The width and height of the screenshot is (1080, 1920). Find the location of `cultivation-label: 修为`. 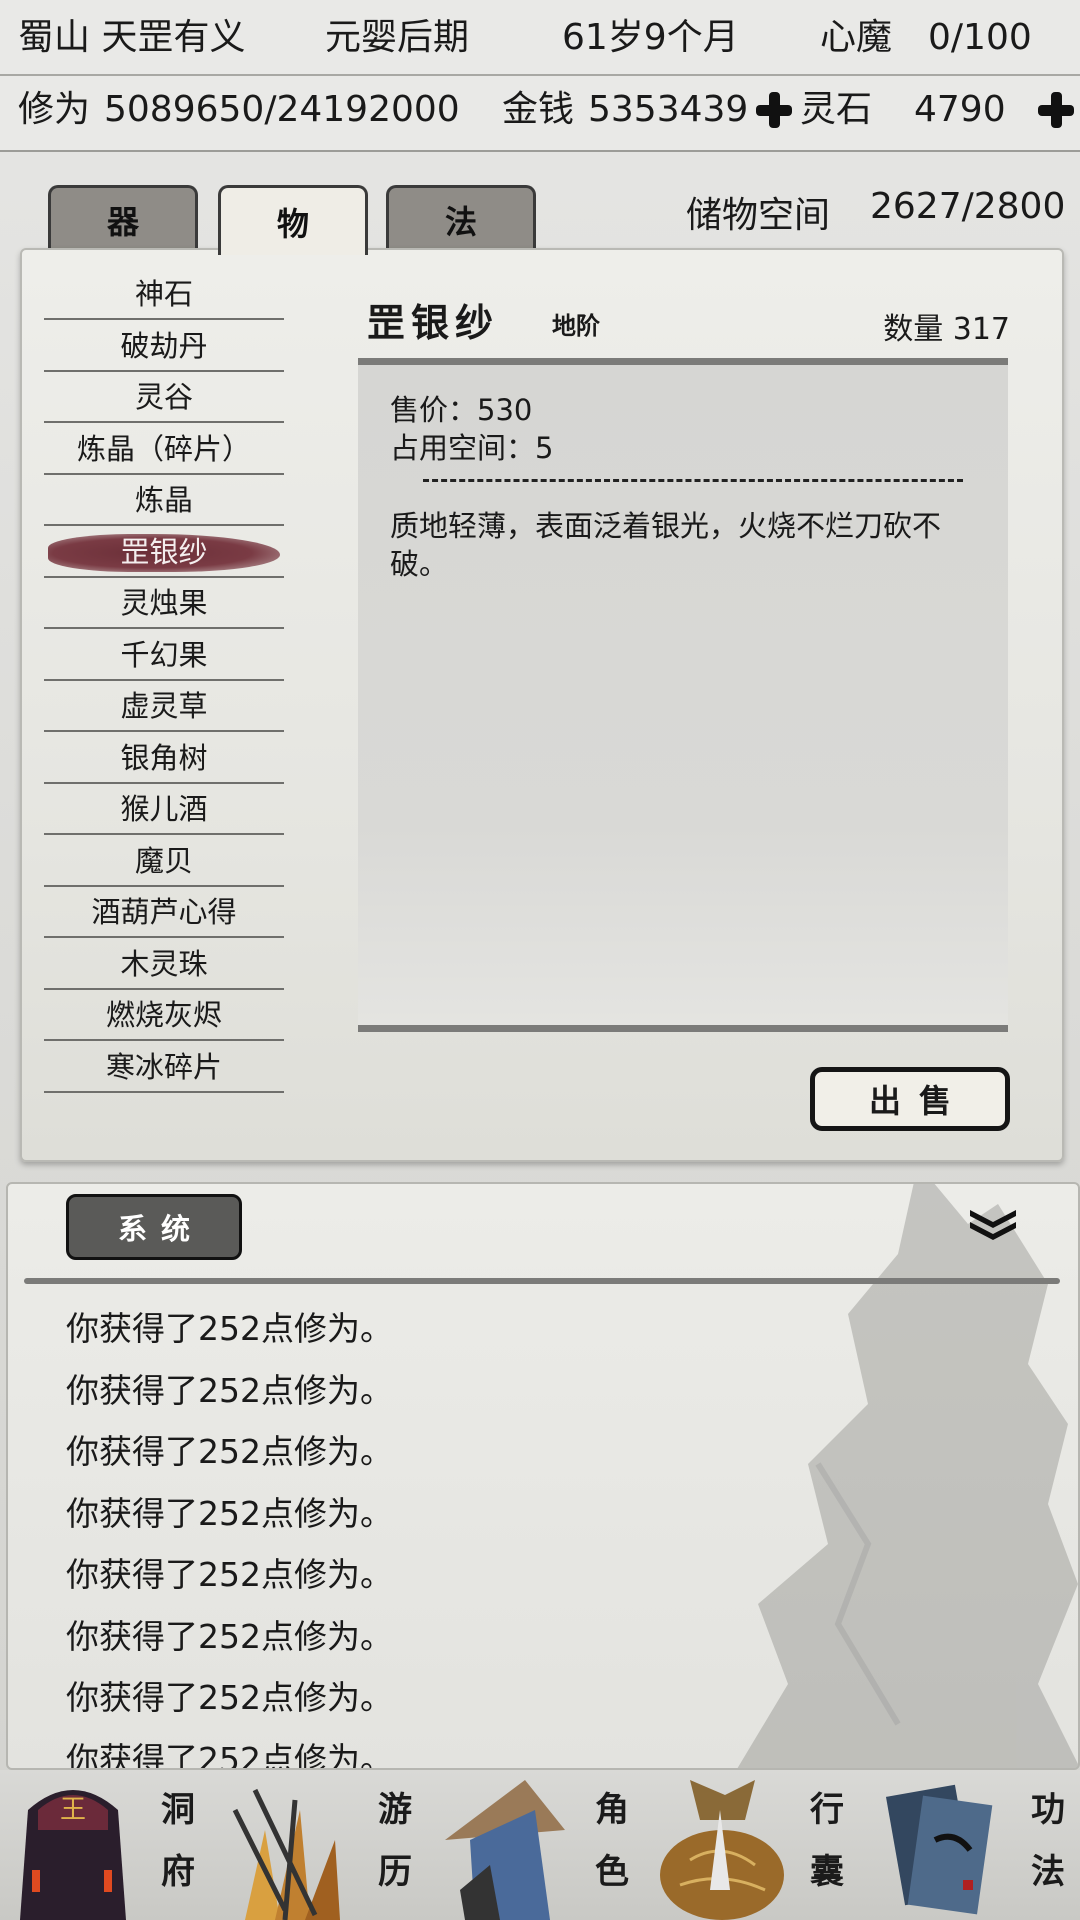

cultivation-label: 修为 is located at coordinates (54, 109).